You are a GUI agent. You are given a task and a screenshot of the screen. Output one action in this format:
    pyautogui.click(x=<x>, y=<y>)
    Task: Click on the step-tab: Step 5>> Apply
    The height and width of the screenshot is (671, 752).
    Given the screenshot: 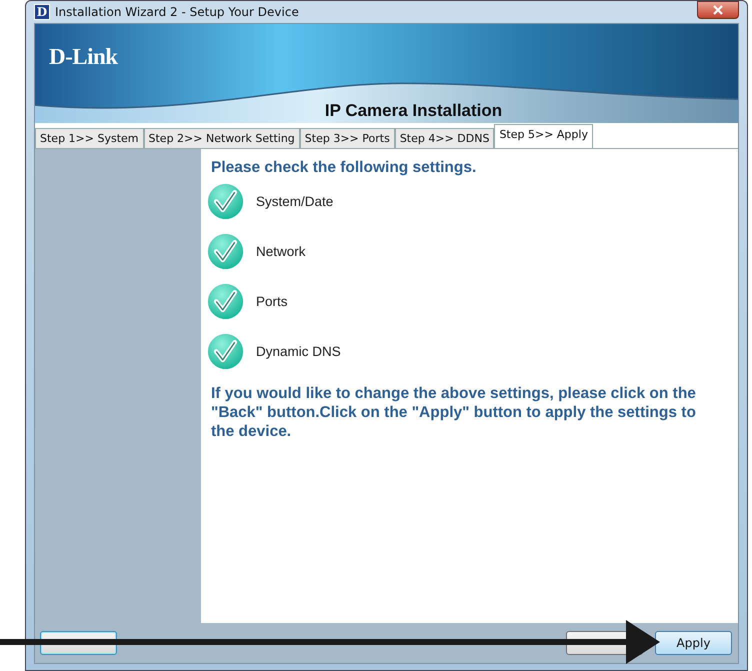 What is the action you would take?
    pyautogui.click(x=543, y=136)
    